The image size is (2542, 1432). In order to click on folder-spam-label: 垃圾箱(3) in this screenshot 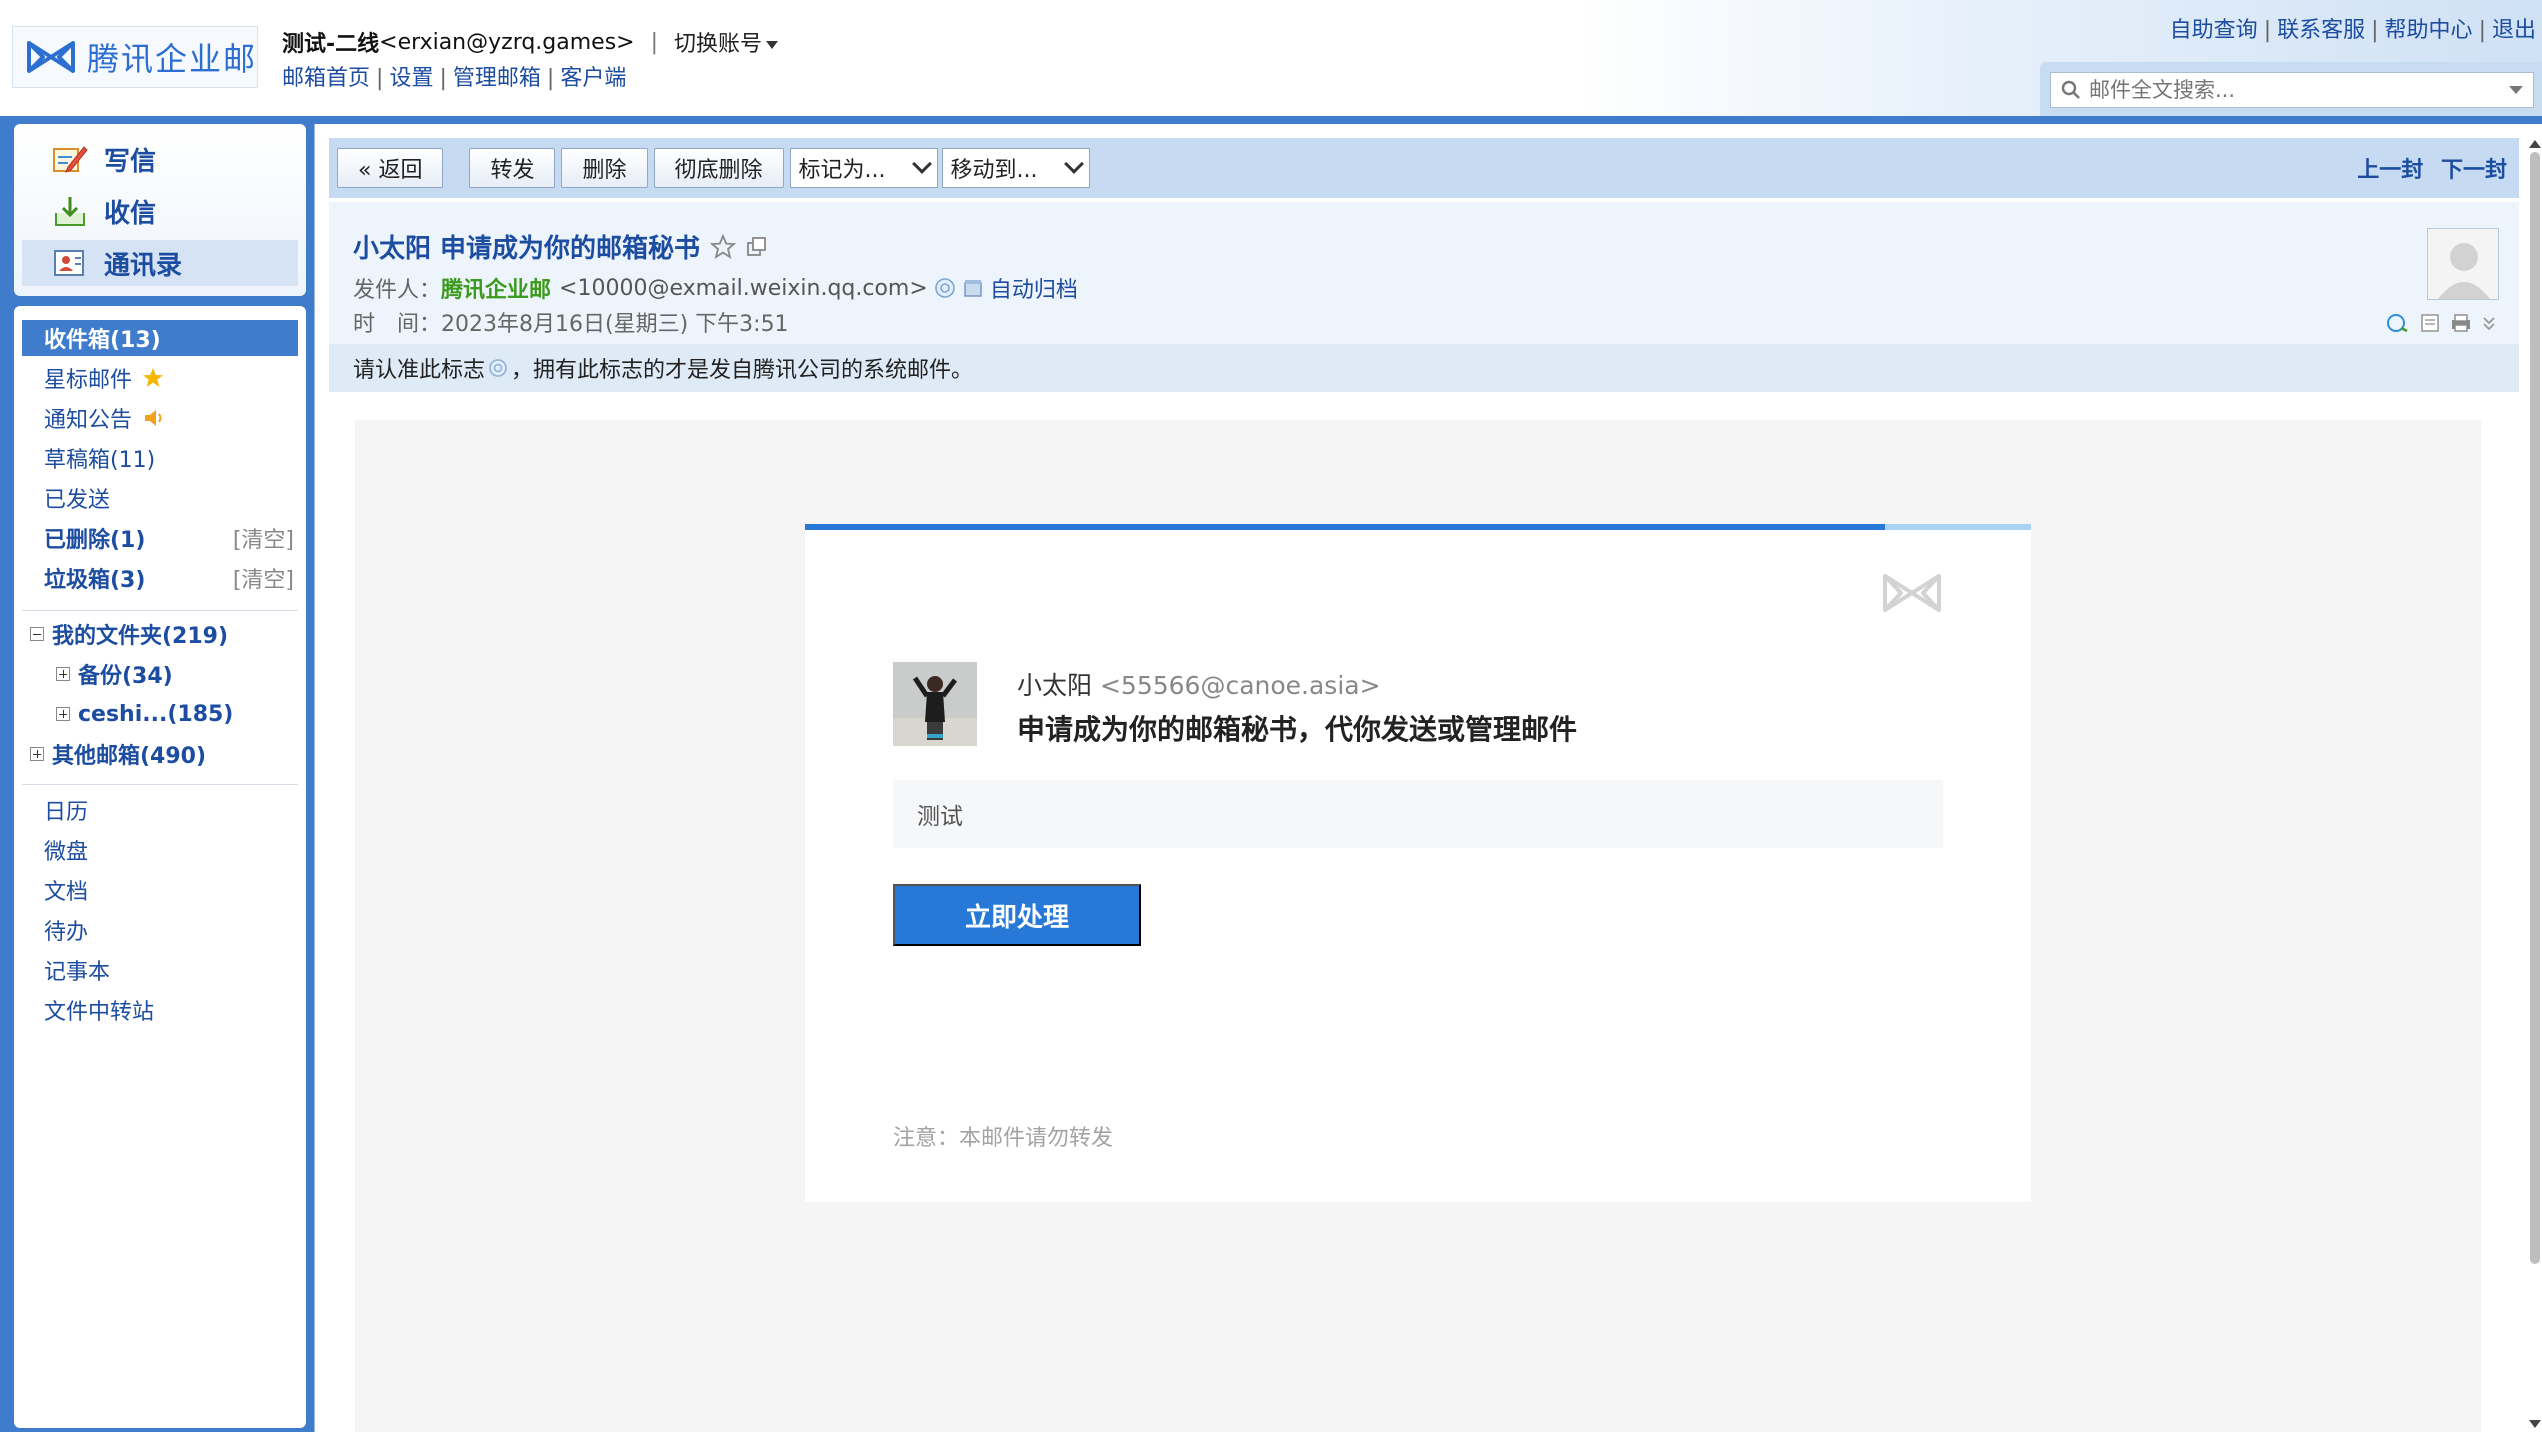, I will do `click(95, 580)`.